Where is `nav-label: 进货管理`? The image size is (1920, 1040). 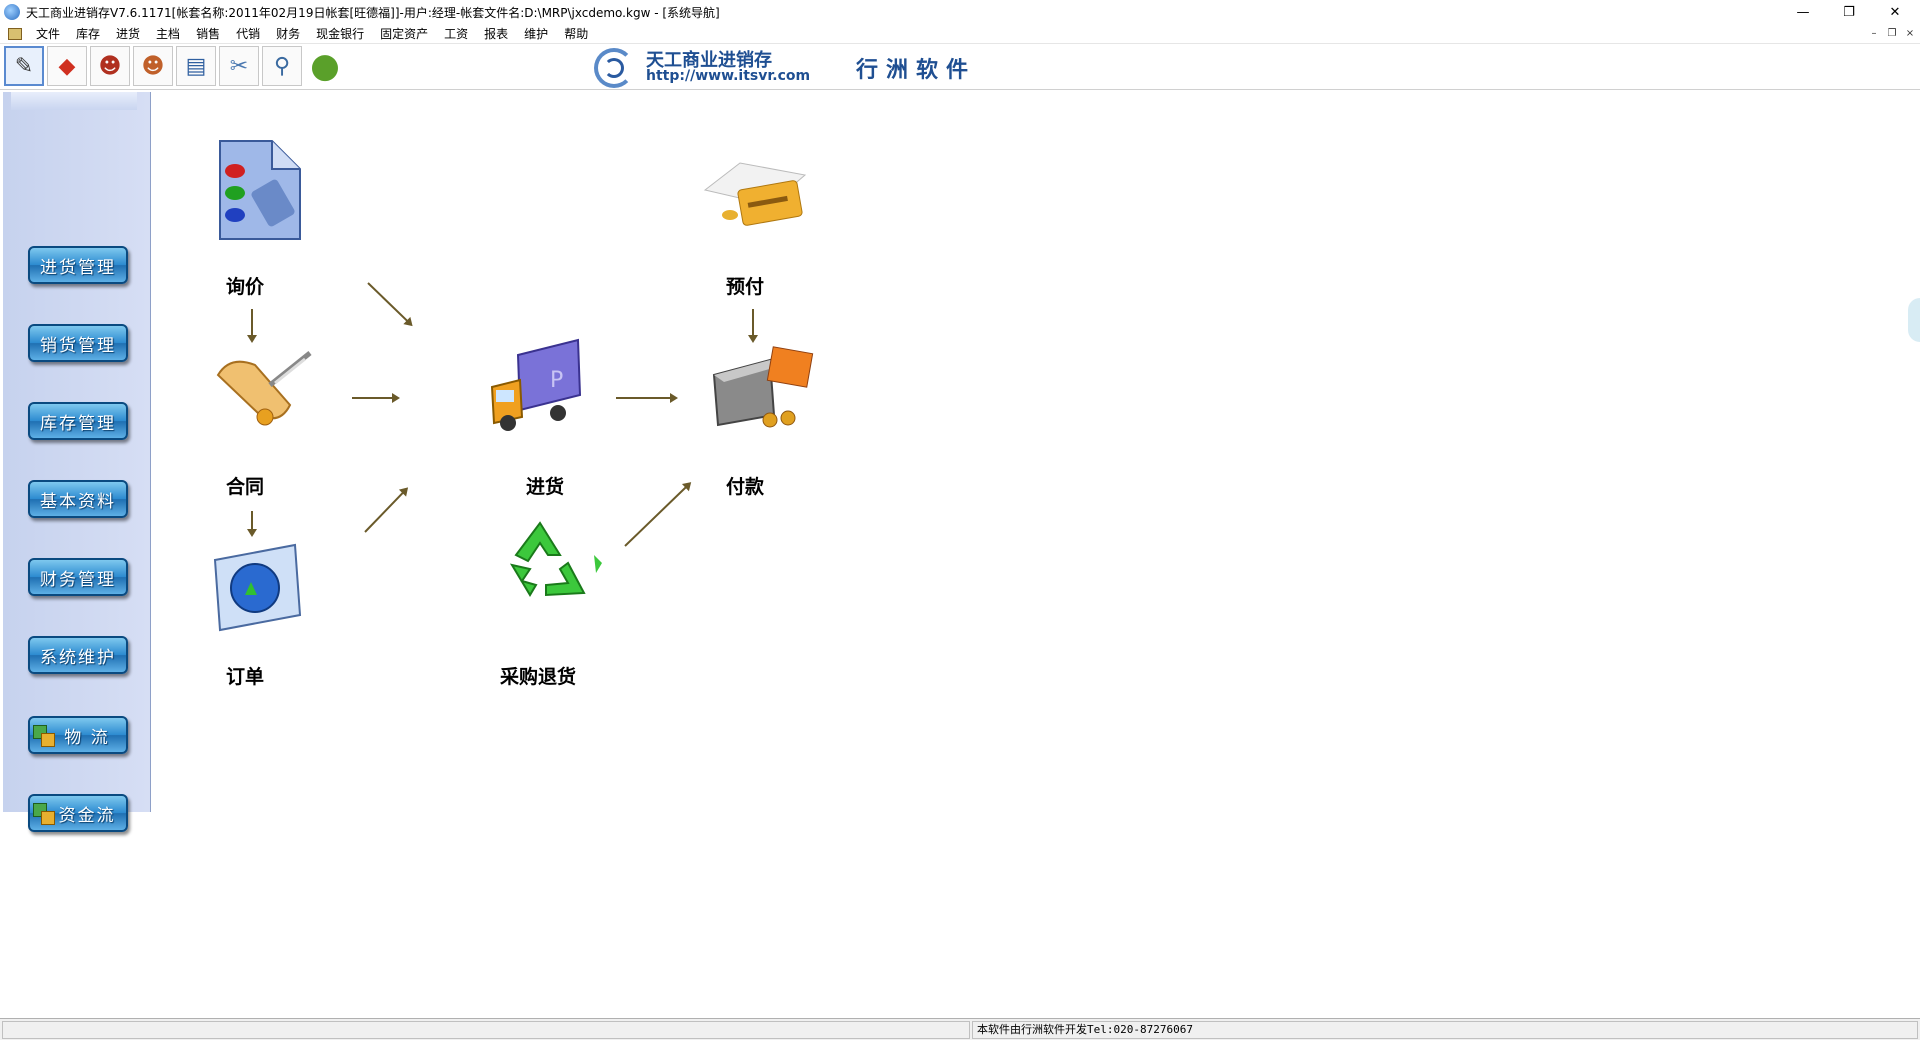 nav-label: 进货管理 is located at coordinates (78, 267).